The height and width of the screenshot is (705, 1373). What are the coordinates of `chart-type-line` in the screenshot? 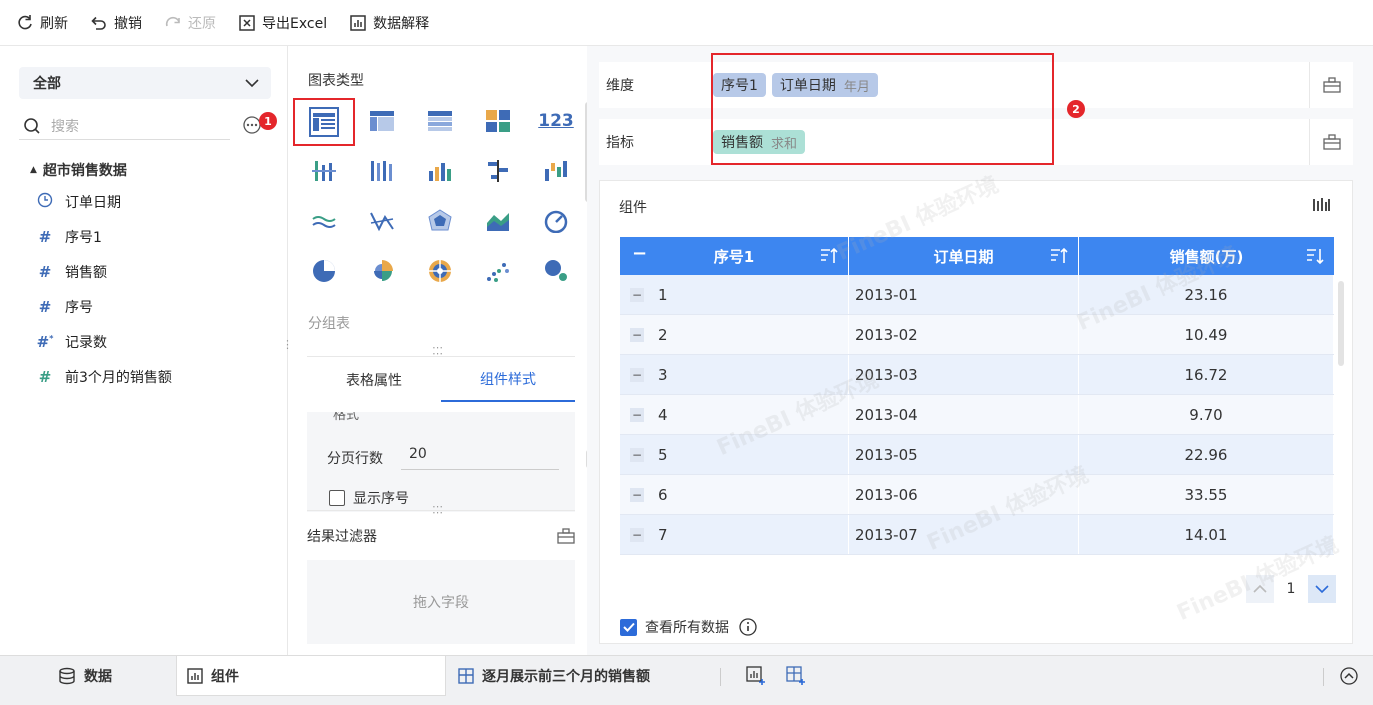 It's located at (324, 221).